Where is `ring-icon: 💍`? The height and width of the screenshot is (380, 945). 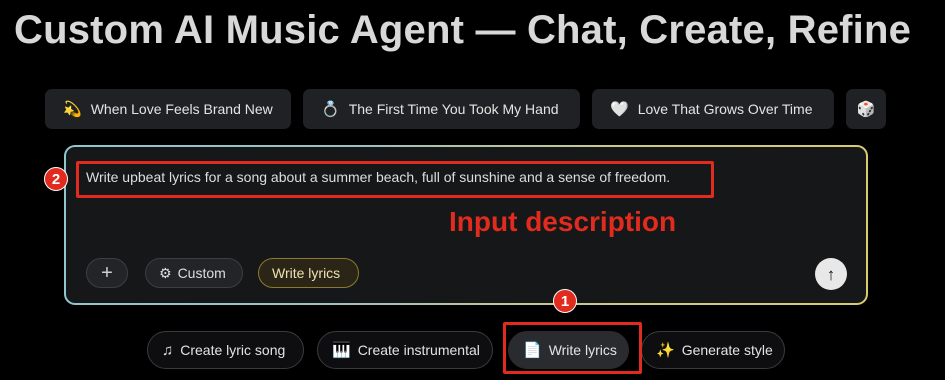 ring-icon: 💍 is located at coordinates (330, 109).